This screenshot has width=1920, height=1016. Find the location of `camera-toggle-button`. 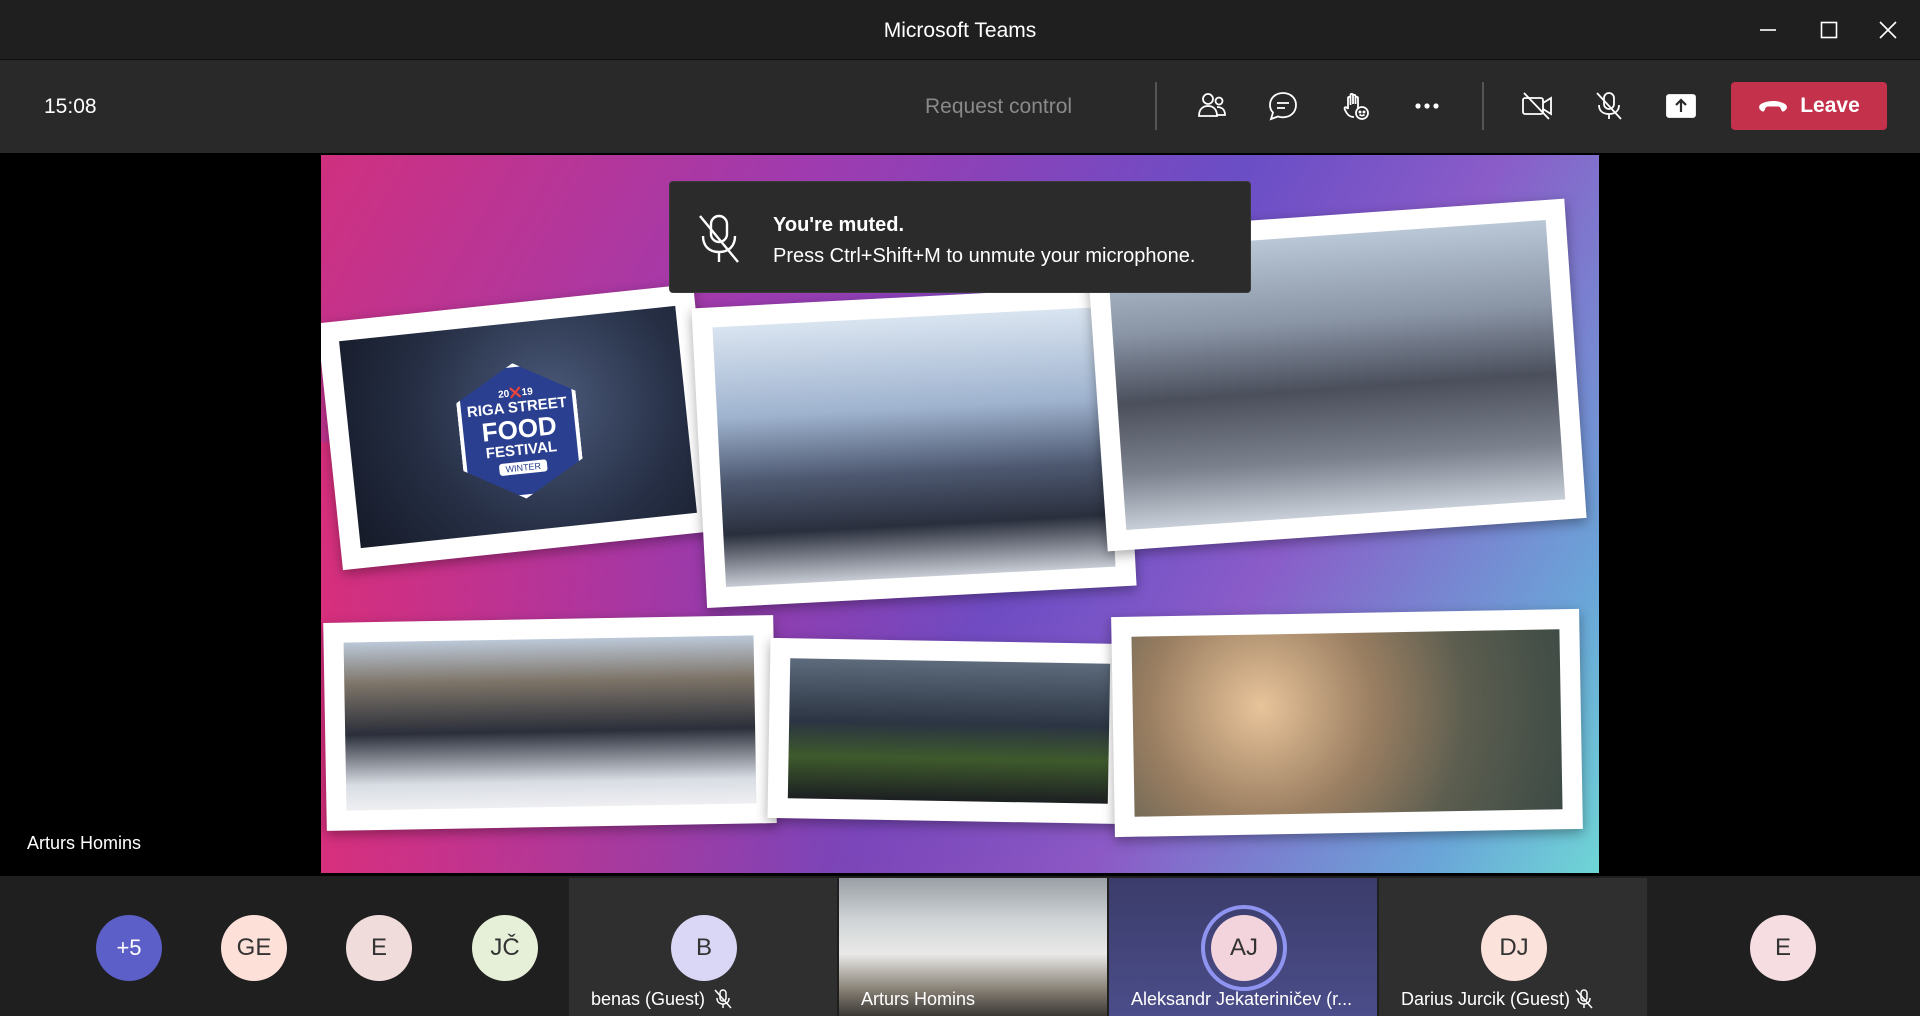

camera-toggle-button is located at coordinates (1537, 106).